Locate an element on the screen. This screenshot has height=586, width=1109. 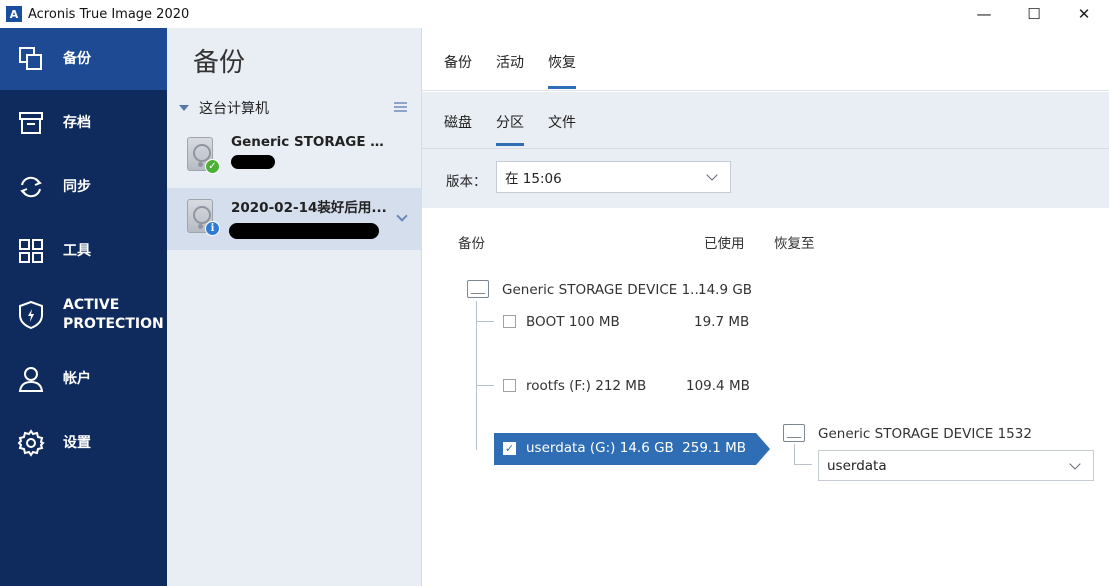
tools-icon is located at coordinates (31, 251).